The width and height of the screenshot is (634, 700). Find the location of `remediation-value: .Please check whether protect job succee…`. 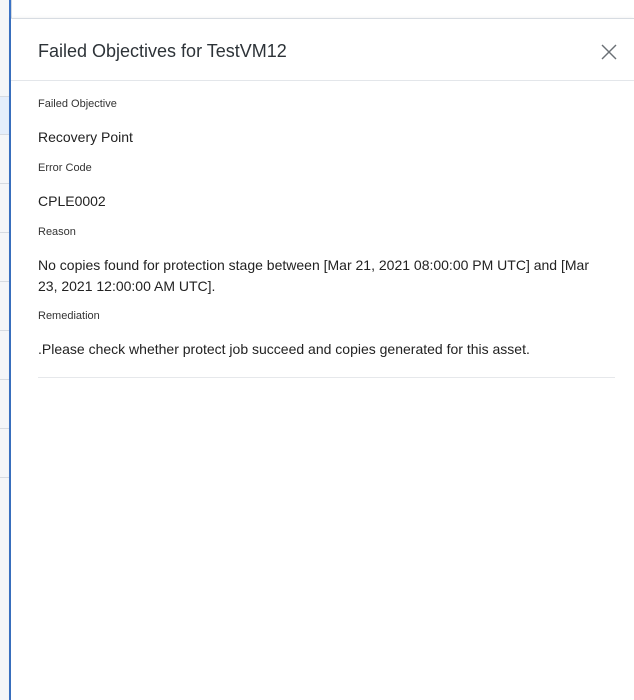

remediation-value: .Please check whether protect job succee… is located at coordinates (284, 349).